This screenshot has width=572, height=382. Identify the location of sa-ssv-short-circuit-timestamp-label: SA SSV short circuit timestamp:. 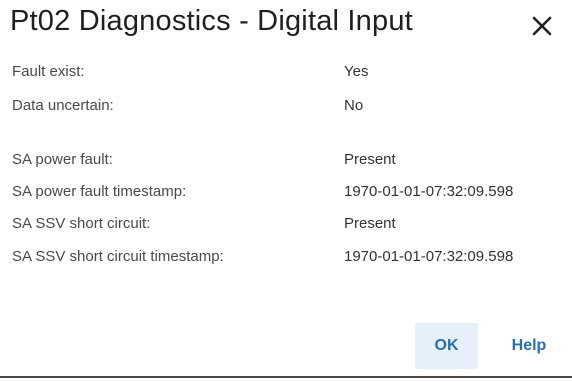
(118, 256).